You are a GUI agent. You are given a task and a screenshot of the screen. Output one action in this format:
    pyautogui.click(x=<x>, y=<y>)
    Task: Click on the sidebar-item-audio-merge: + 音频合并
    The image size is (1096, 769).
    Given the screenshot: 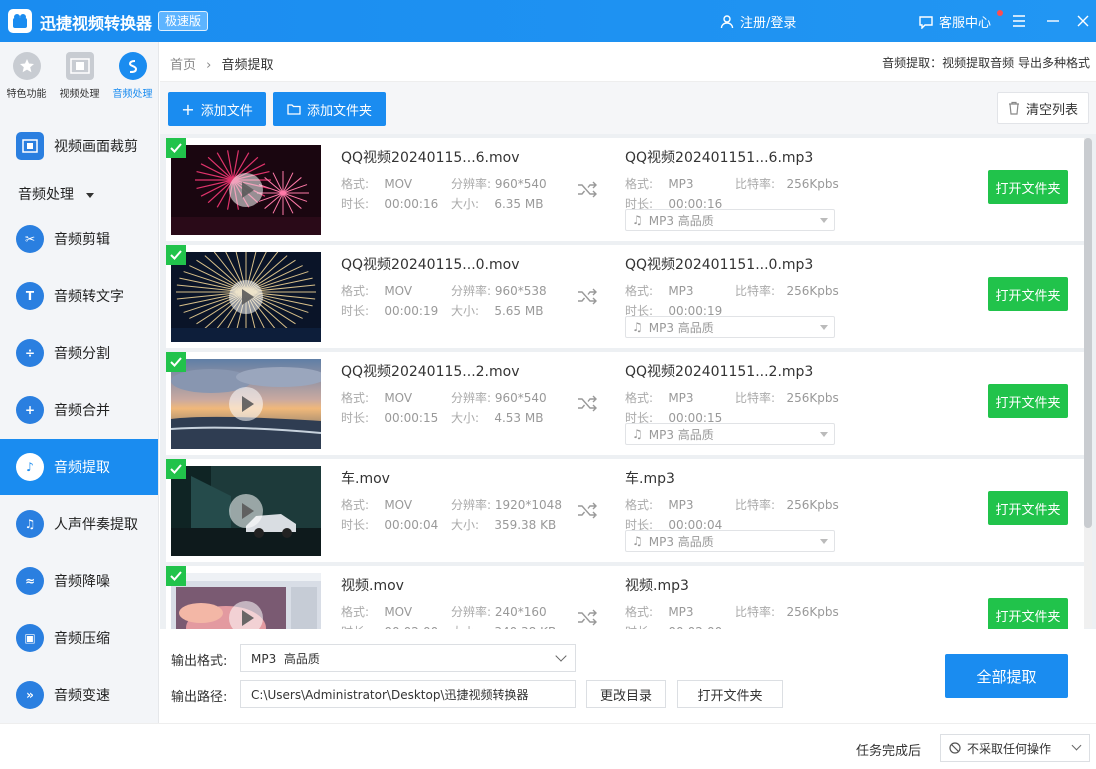 What is the action you would take?
    pyautogui.click(x=79, y=410)
    